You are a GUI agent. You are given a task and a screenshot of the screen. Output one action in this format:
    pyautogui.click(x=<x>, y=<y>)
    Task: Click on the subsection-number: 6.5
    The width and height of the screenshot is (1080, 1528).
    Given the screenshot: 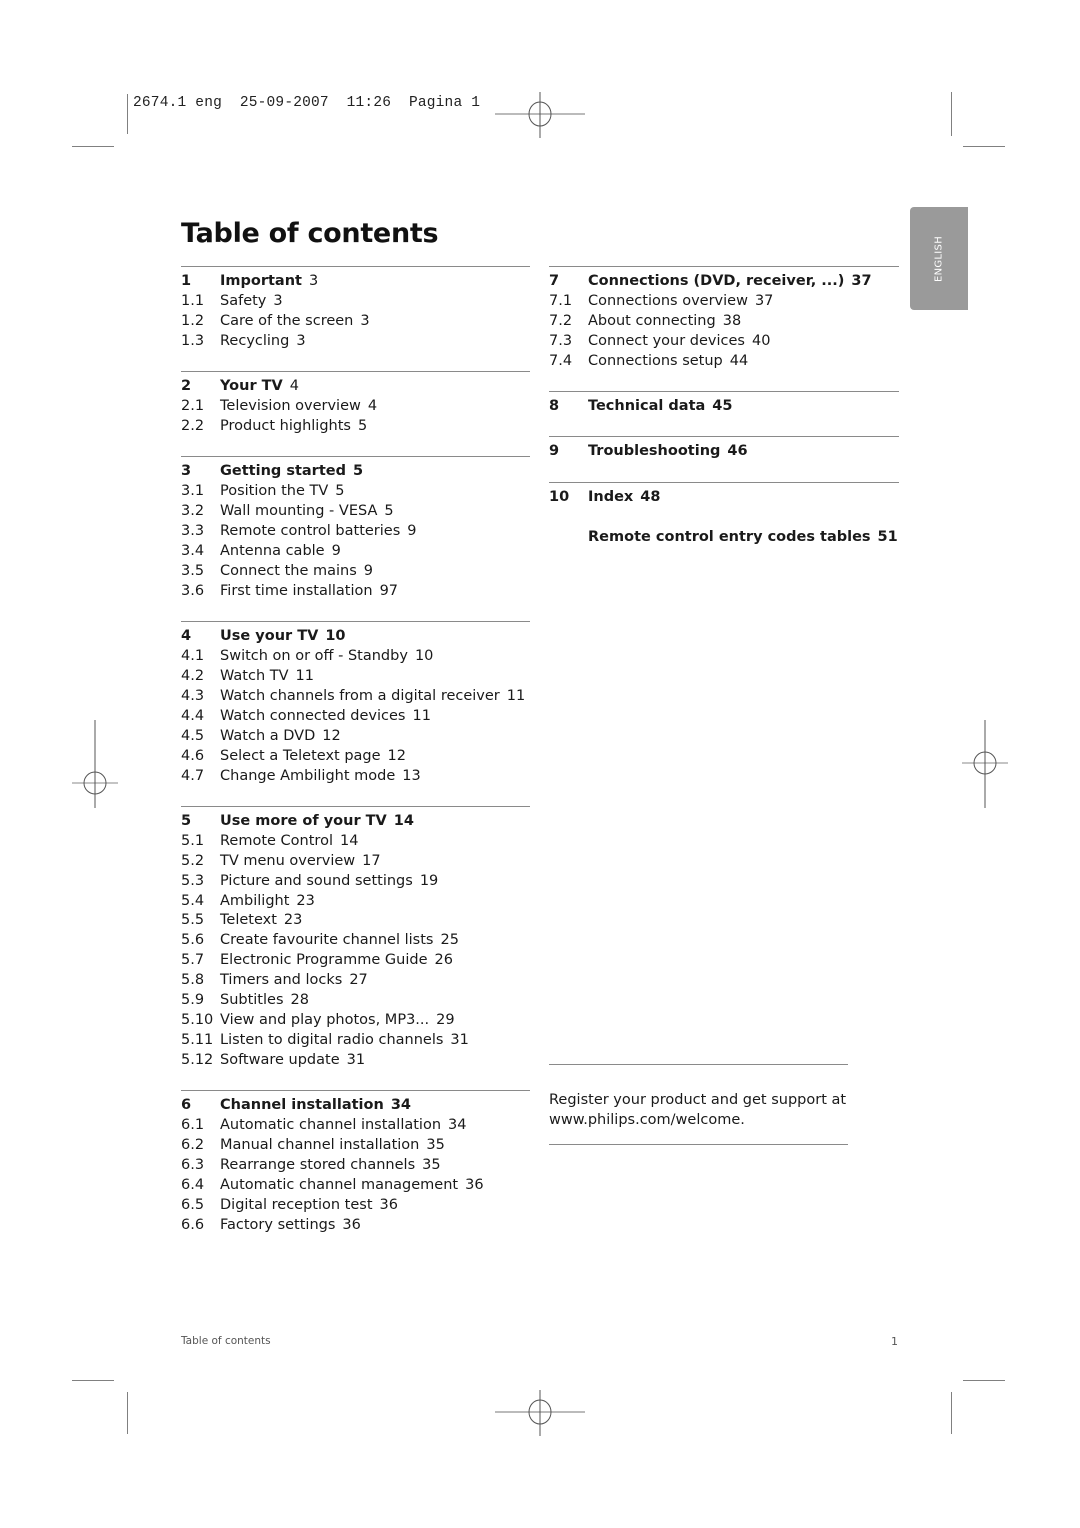 What is the action you would take?
    pyautogui.click(x=193, y=1204)
    